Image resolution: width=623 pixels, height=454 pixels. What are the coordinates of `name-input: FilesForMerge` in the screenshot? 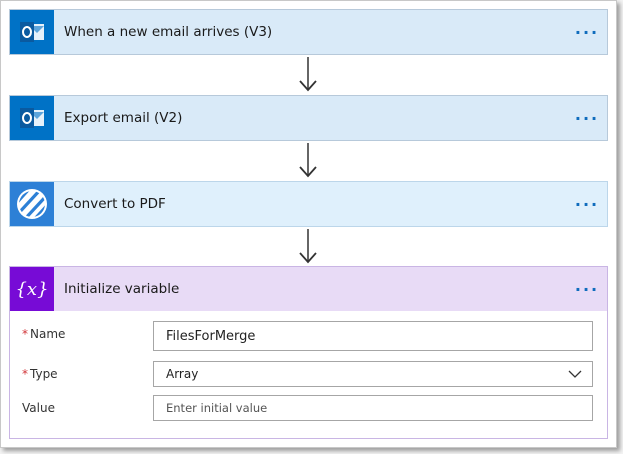 It's located at (373, 336).